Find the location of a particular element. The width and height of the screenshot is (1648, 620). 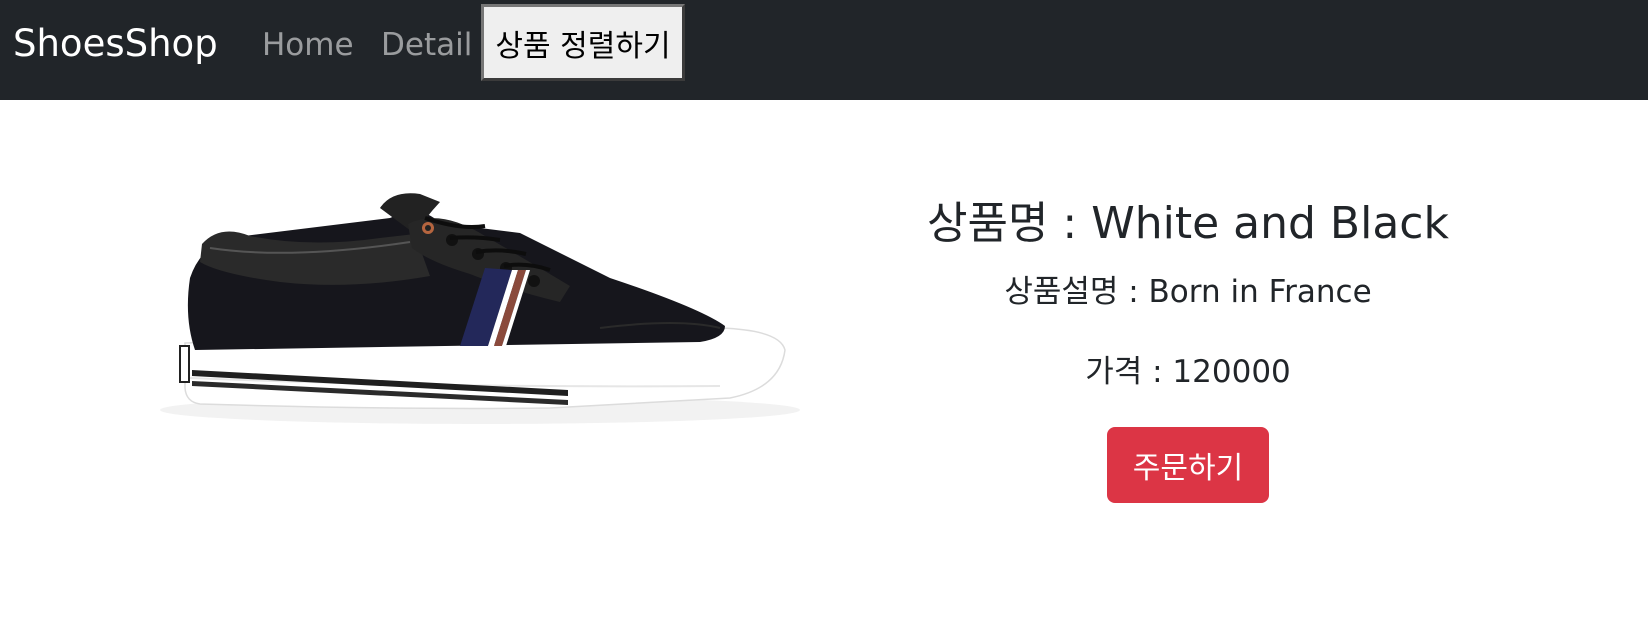

product-description: 상품설명 : Born in France is located at coordinates (1188, 292).